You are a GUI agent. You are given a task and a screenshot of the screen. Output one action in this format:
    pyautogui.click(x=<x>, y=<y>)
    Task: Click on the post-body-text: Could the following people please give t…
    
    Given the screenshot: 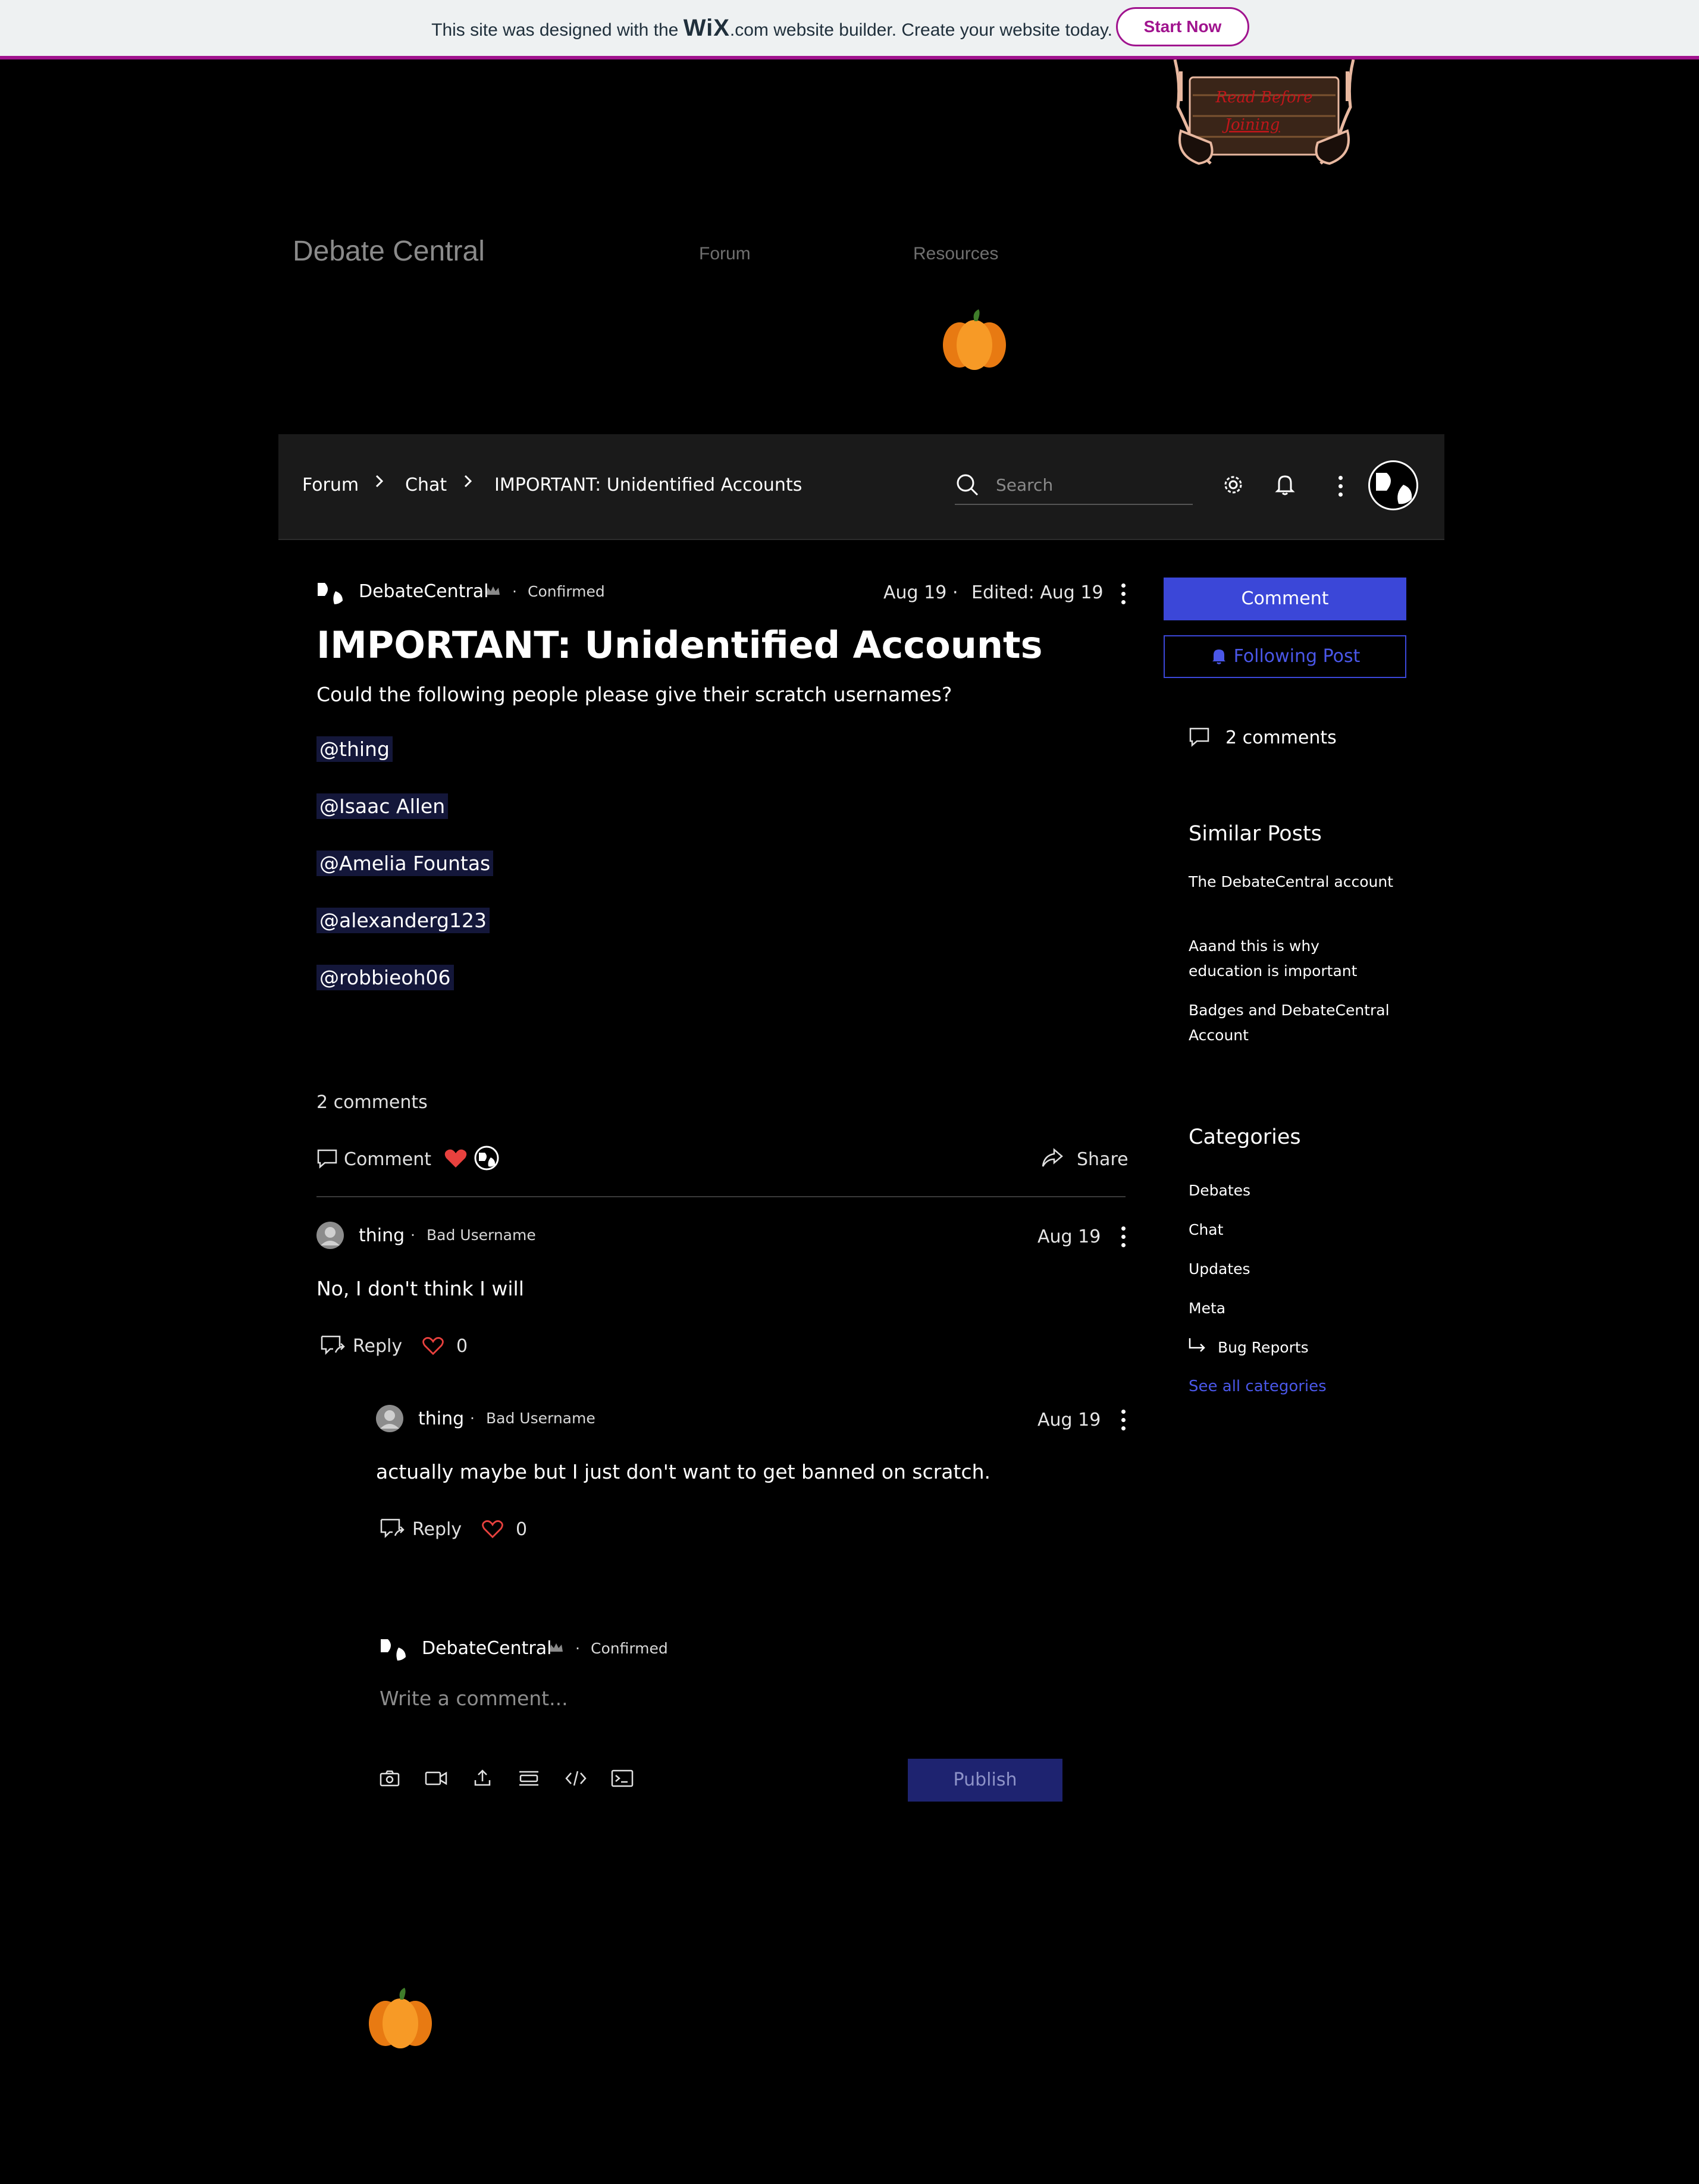 What is the action you would take?
    pyautogui.click(x=634, y=694)
    